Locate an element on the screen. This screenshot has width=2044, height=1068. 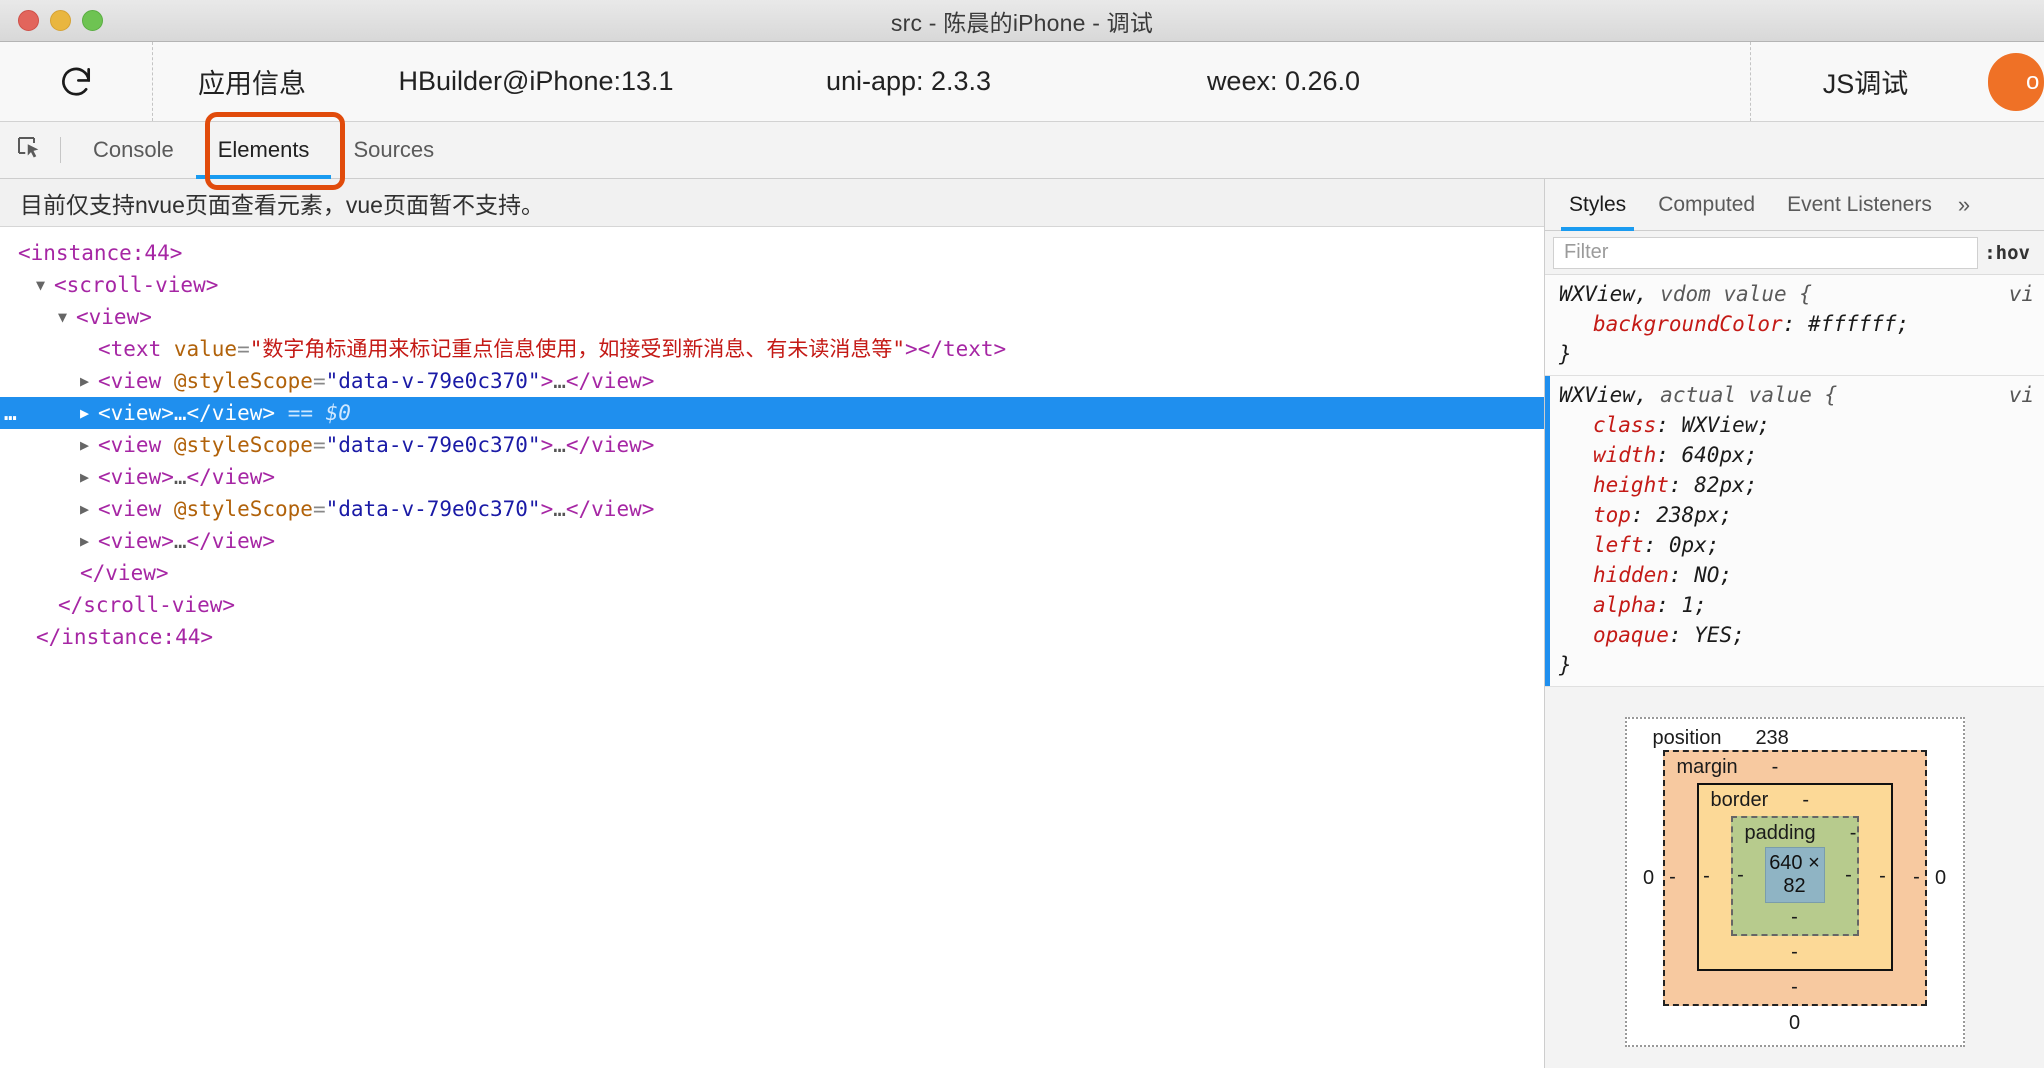
css-property-value: 82px; is located at coordinates (1725, 485).